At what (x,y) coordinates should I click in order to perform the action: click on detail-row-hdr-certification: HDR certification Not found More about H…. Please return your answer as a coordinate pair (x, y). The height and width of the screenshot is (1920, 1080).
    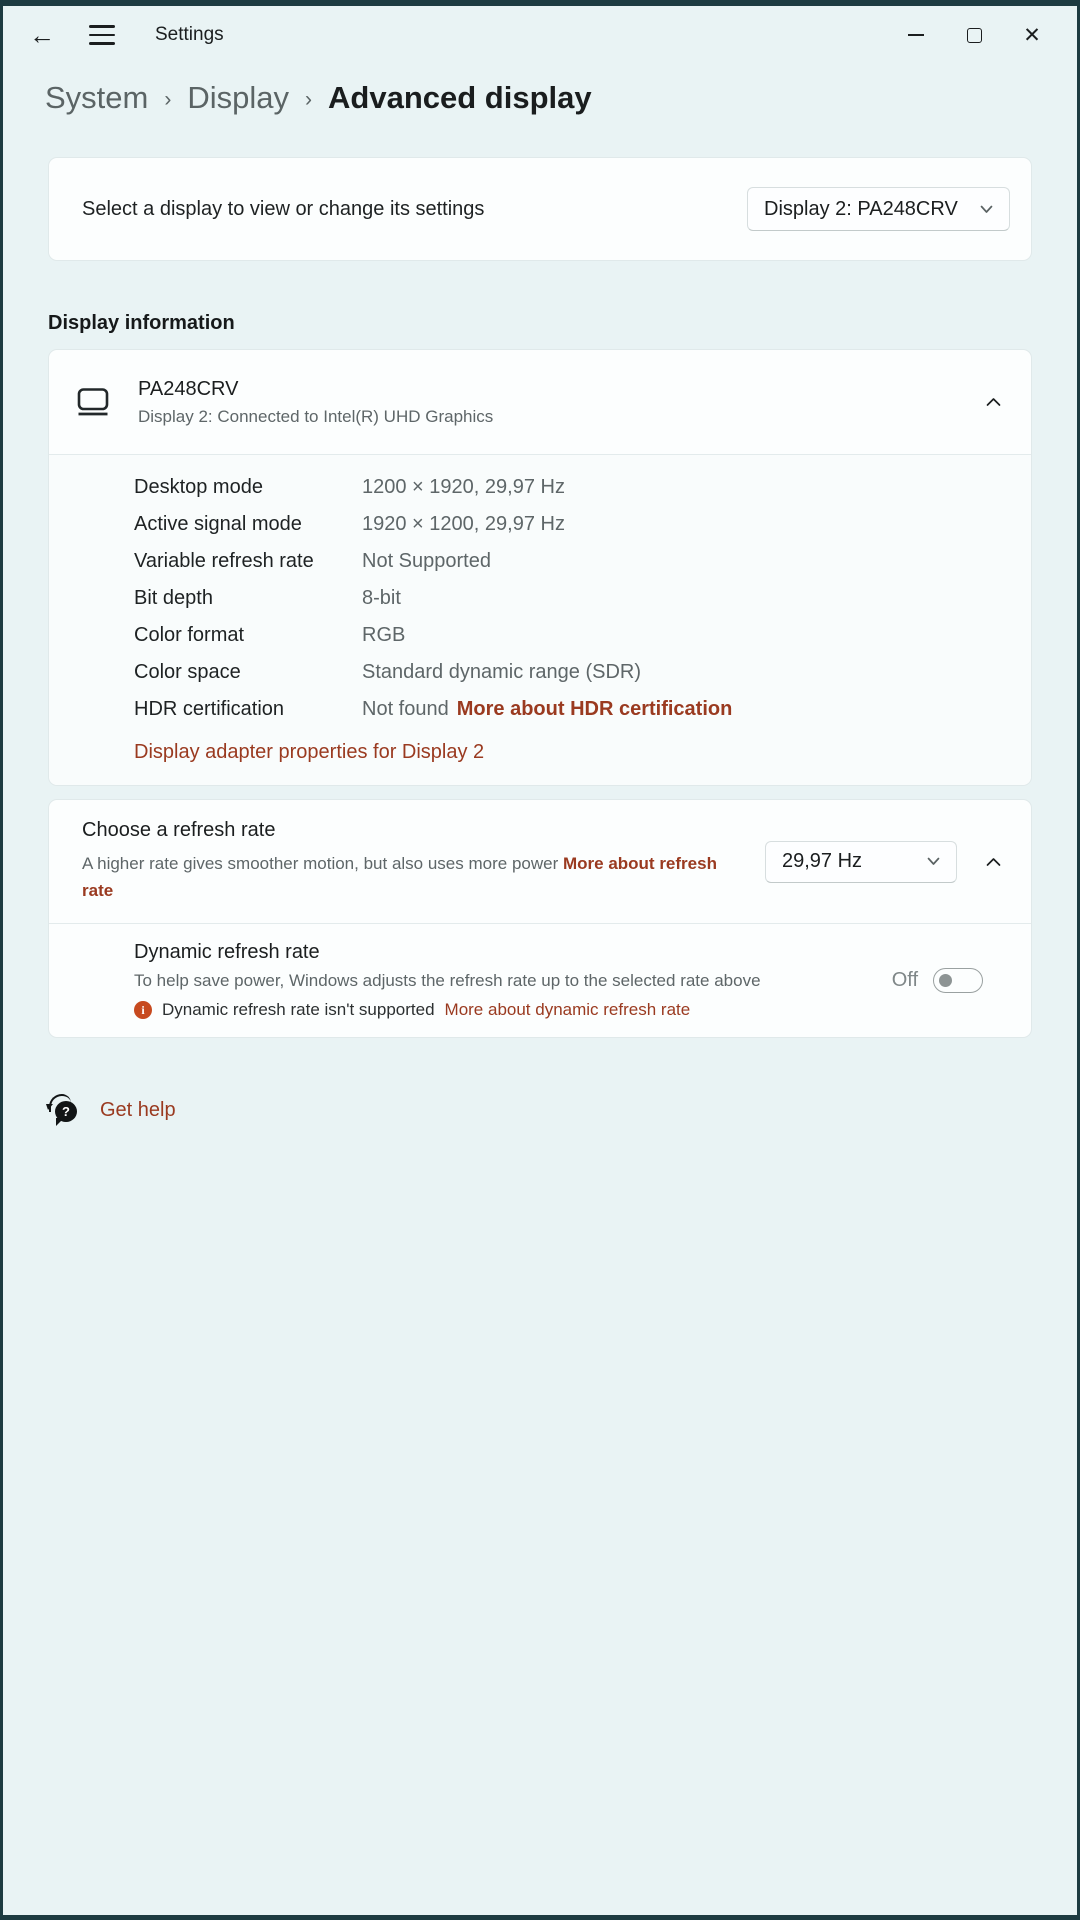
    Looking at the image, I should click on (568, 709).